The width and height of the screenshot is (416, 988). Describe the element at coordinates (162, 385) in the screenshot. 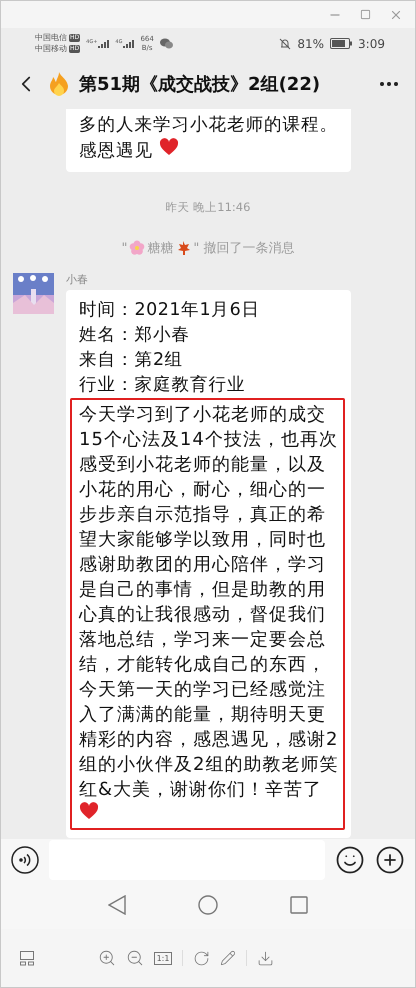

I see `message-line: 行业：家庭教育行业` at that location.